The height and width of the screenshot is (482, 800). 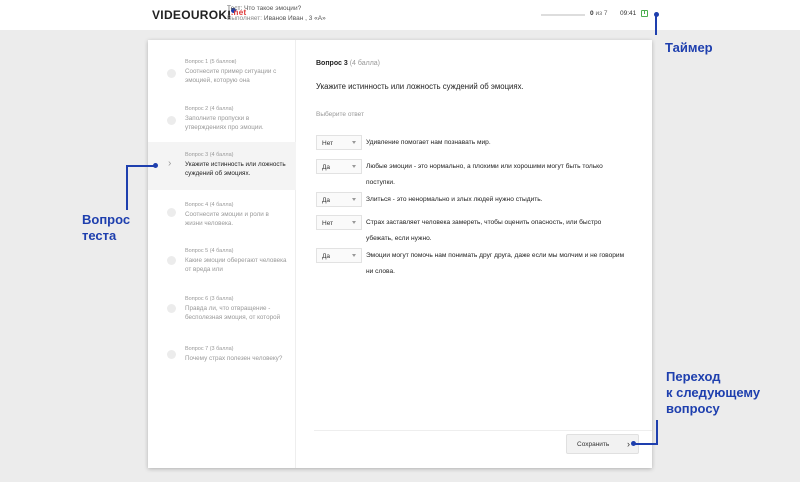 What do you see at coordinates (106, 219) in the screenshot?
I see `question-callout-line1: Вопрос` at bounding box center [106, 219].